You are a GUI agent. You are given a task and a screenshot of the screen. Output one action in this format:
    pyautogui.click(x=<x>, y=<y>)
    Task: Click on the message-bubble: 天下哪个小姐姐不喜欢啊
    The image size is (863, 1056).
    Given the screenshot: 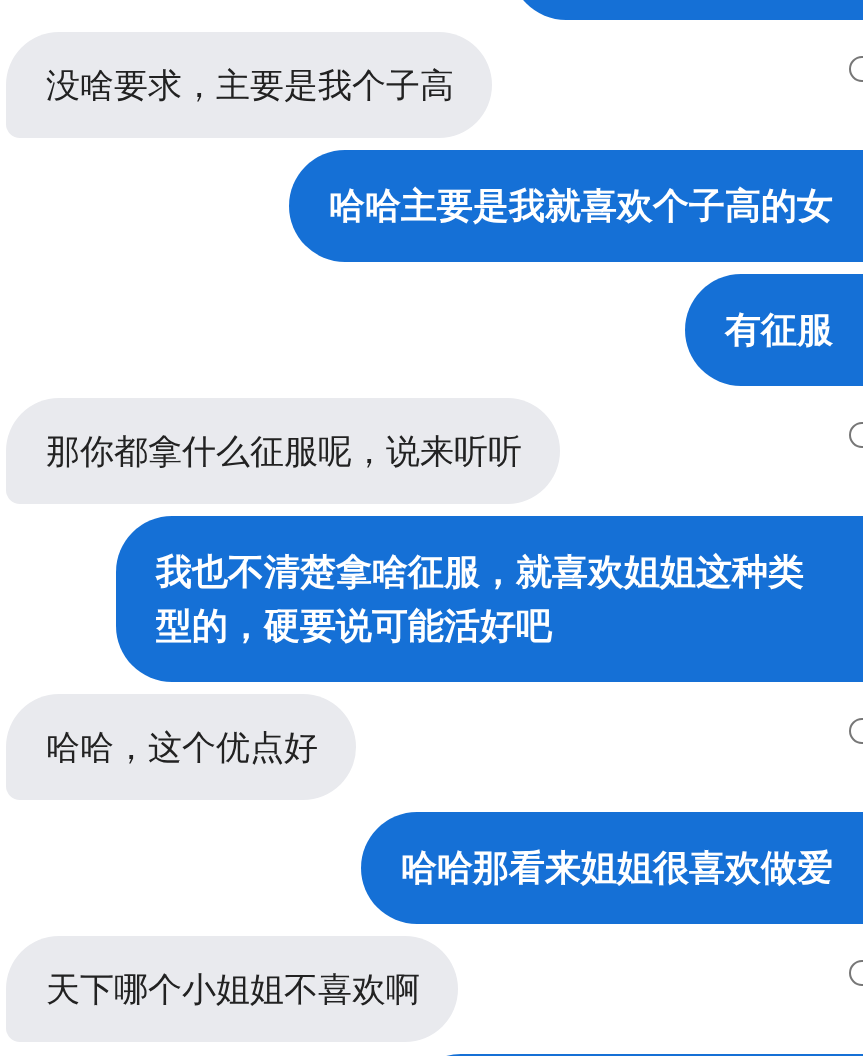 What is the action you would take?
    pyautogui.click(x=232, y=989)
    